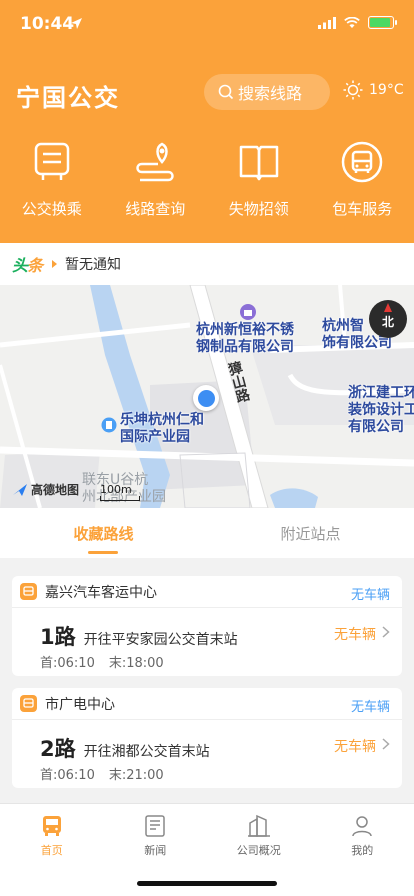  What do you see at coordinates (20, 265) in the screenshot?
I see `headline-logo-a: 头` at bounding box center [20, 265].